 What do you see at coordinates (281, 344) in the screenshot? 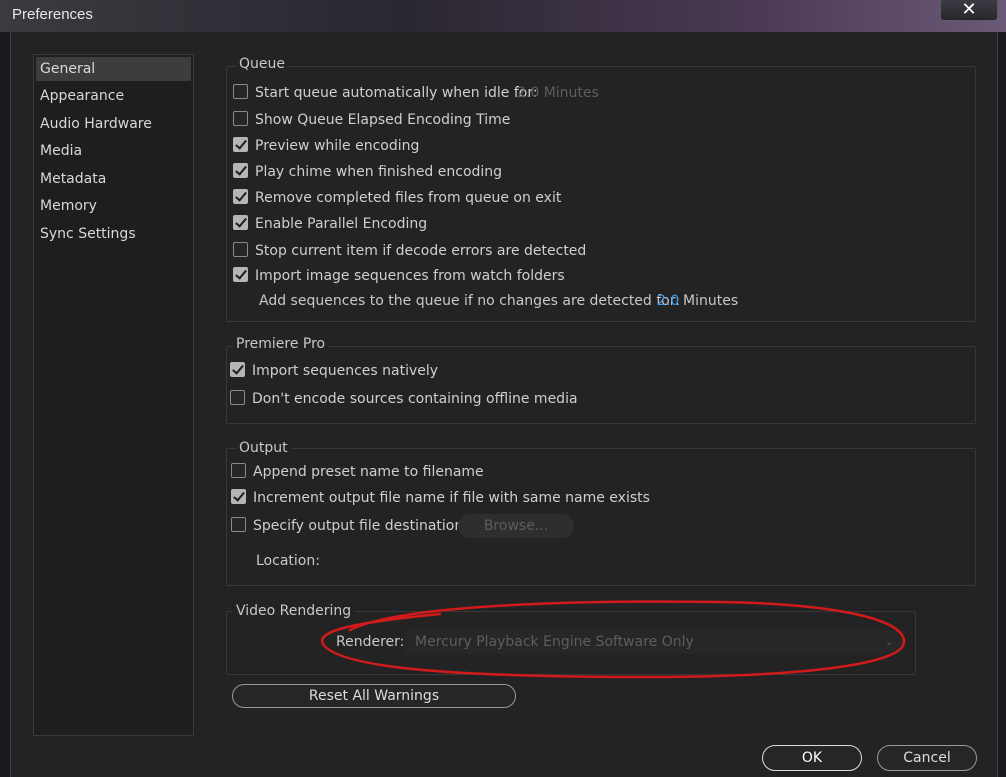
I see `premiere-group-title: Premiere Pro` at bounding box center [281, 344].